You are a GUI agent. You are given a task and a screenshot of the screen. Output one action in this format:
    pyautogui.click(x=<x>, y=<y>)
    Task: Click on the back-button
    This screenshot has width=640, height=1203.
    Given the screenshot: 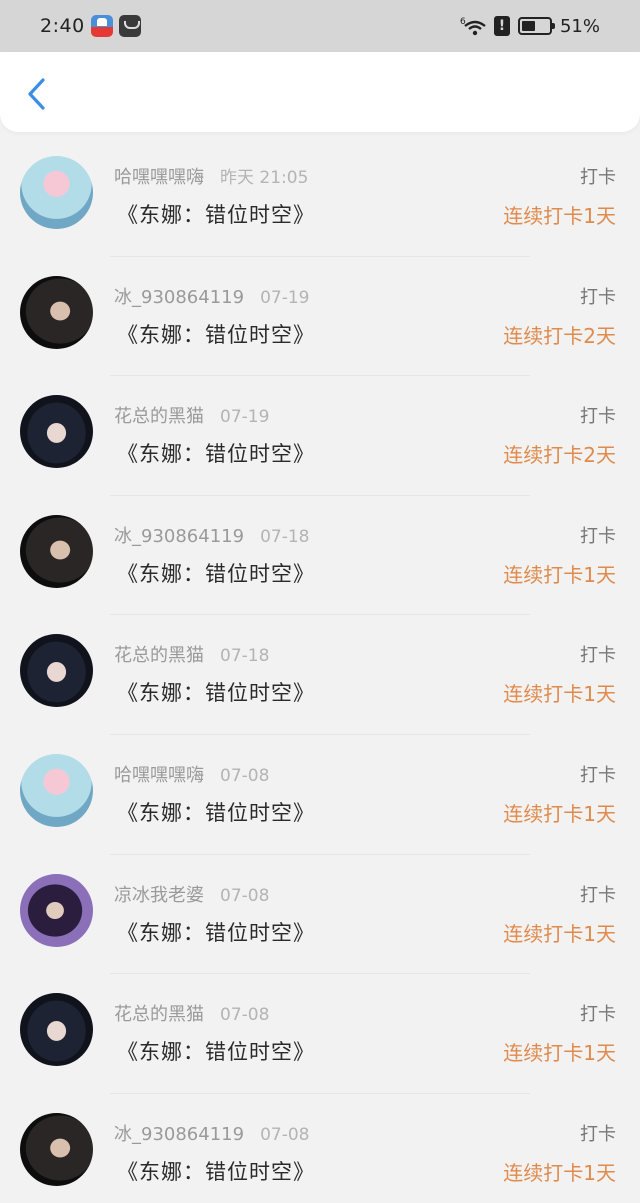 What is the action you would take?
    pyautogui.click(x=36, y=94)
    